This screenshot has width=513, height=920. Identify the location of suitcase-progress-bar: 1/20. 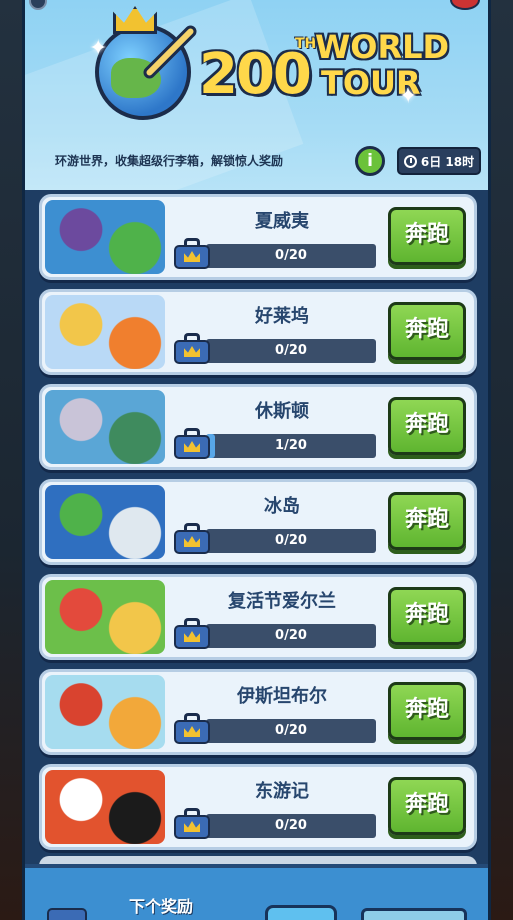
(291, 446).